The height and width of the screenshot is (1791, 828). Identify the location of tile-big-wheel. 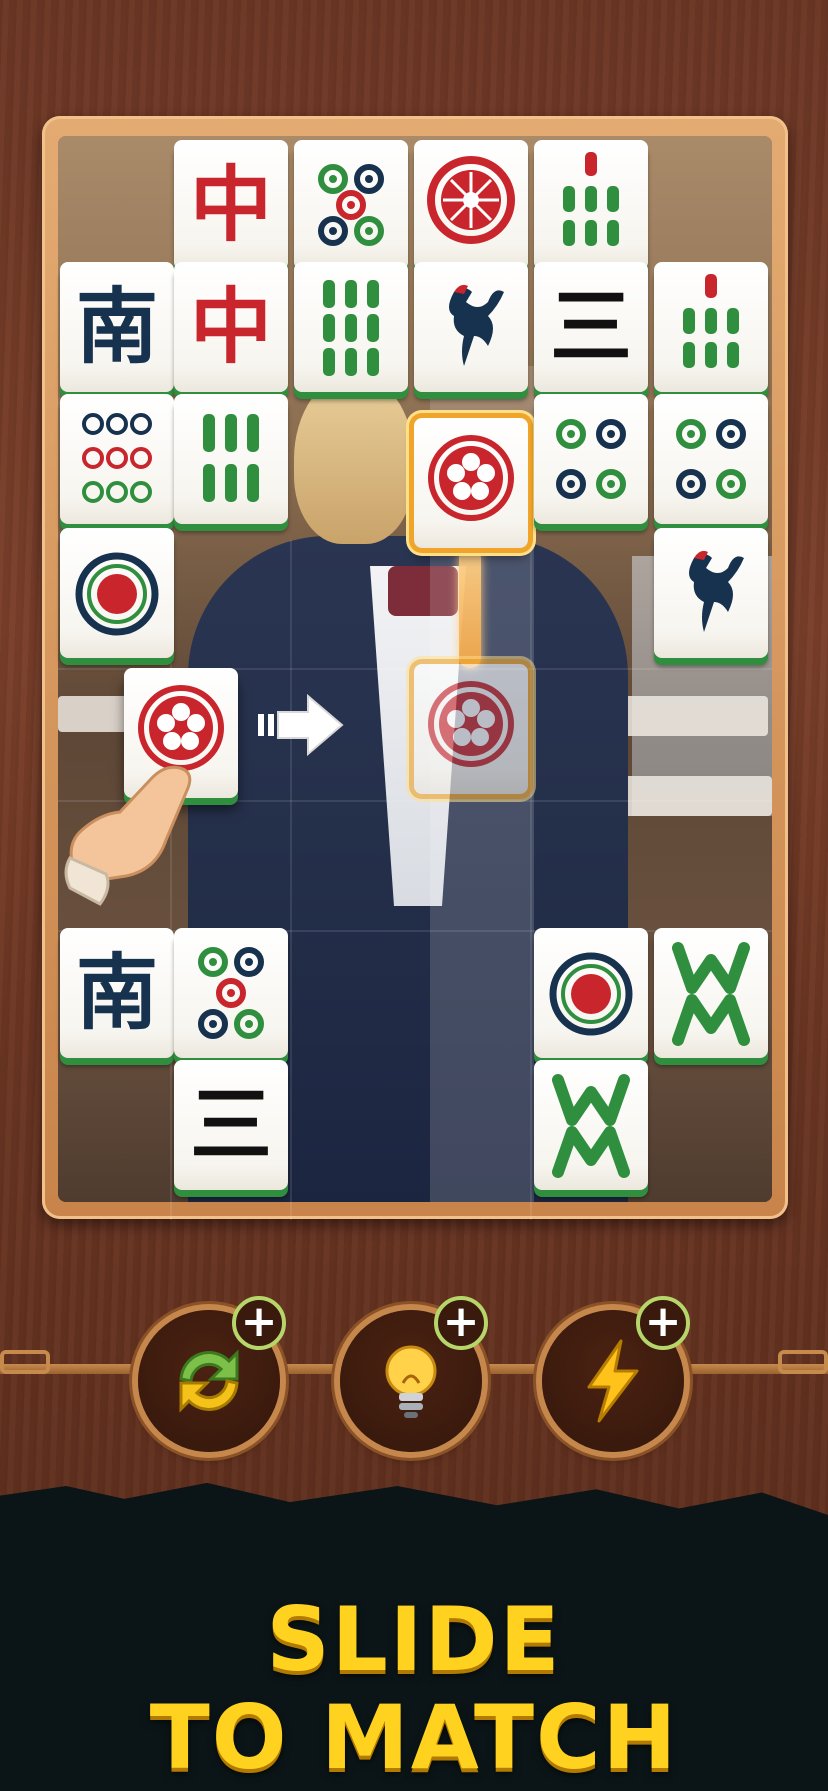
(471, 205).